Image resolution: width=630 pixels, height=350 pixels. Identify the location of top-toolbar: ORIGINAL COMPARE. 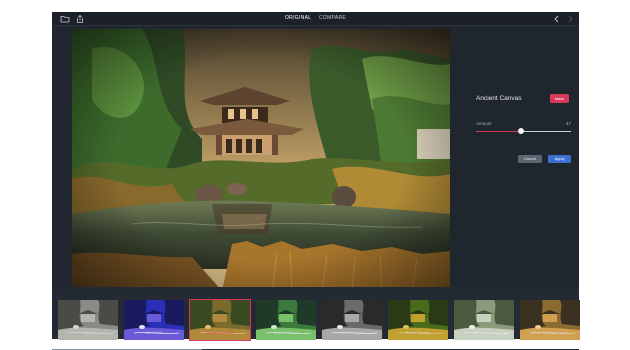
(315, 19).